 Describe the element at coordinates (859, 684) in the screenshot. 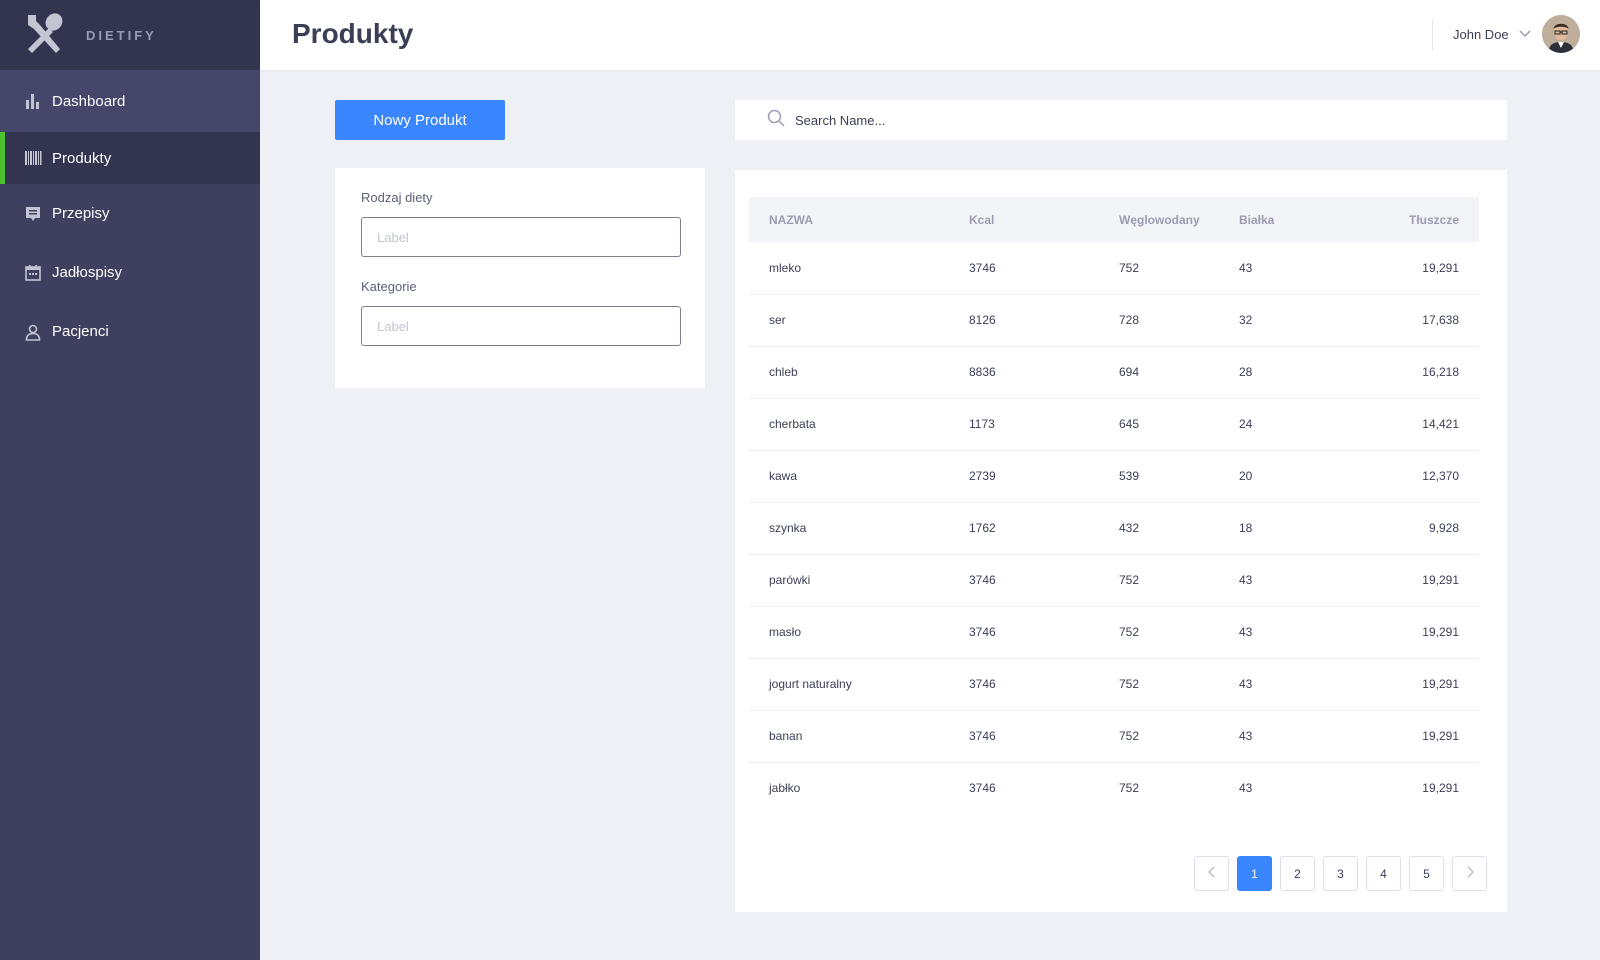

I see `cell-name: jogurt naturalny` at that location.